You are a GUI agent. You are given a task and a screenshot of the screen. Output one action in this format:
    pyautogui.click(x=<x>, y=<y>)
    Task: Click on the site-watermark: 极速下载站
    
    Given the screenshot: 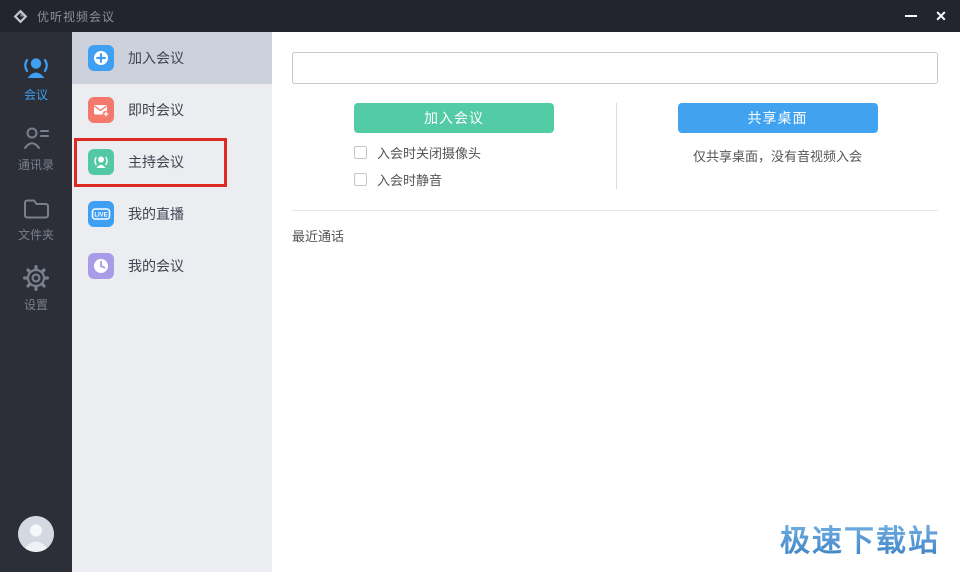 What is the action you would take?
    pyautogui.click(x=860, y=538)
    